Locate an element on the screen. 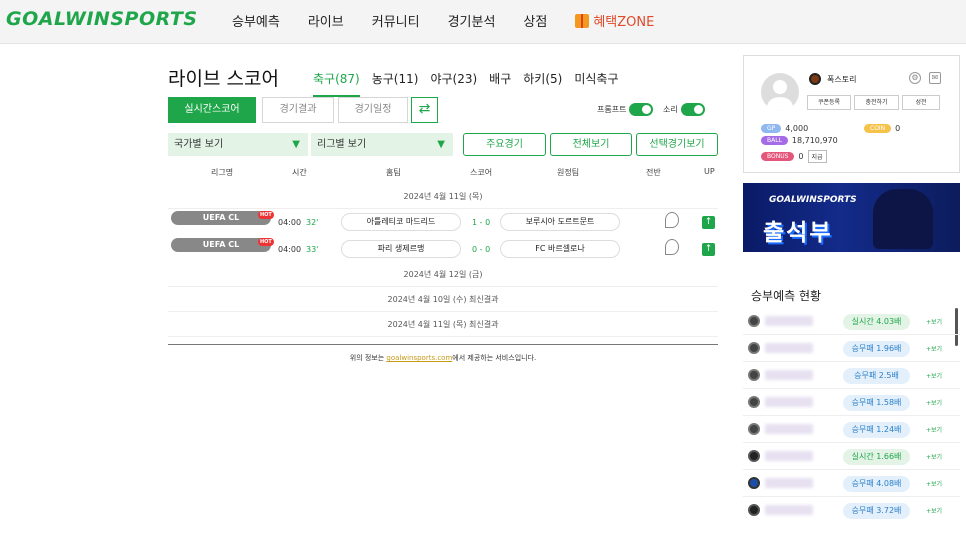 The height and width of the screenshot is (544, 966). refresh-icon: ⇄ is located at coordinates (424, 110).